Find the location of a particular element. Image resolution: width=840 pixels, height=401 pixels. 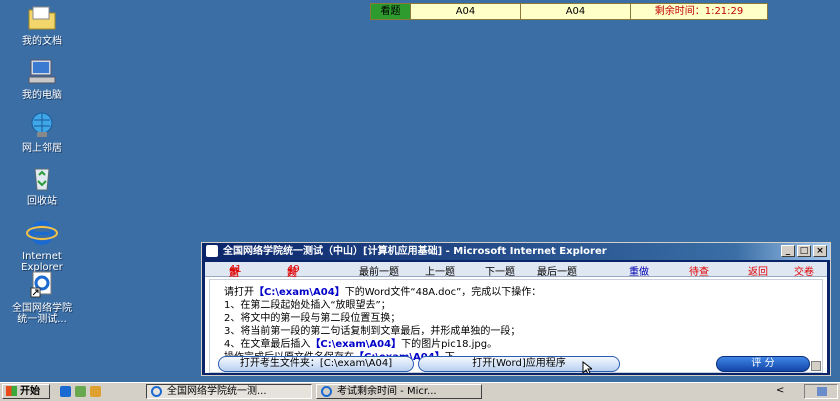

last-question-button: 最后一题 is located at coordinates (557, 270).